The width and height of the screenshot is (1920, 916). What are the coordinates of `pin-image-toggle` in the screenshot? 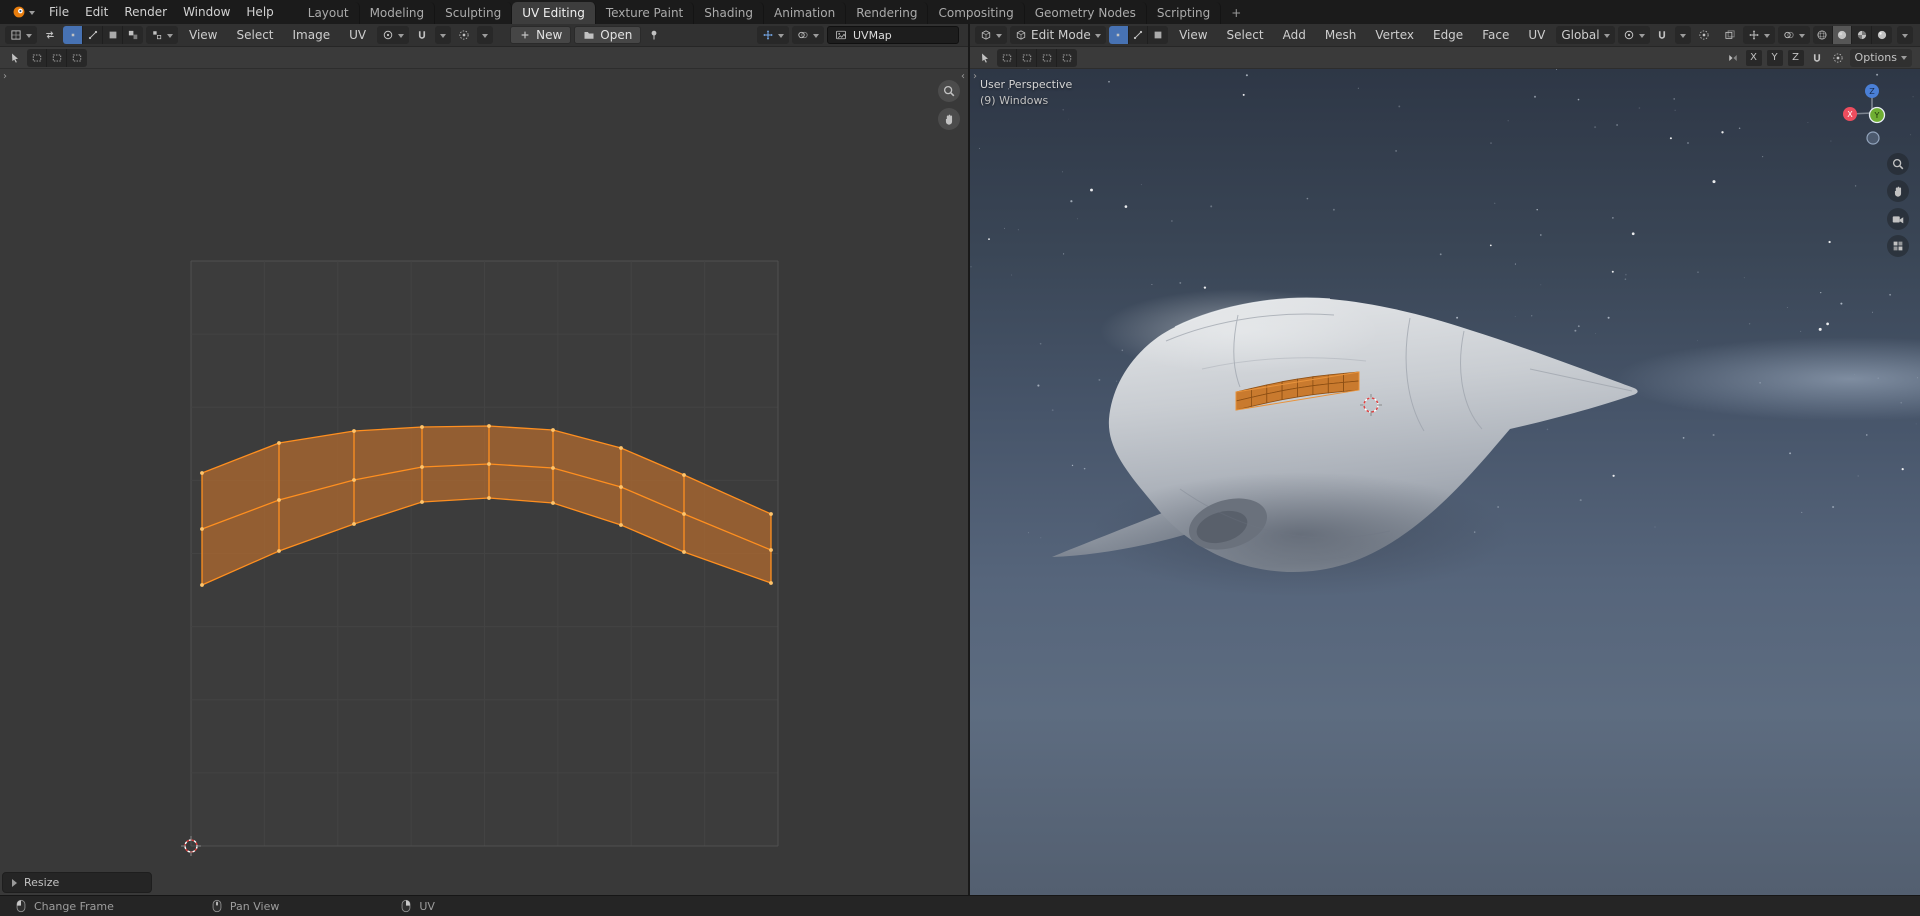 It's located at (654, 35).